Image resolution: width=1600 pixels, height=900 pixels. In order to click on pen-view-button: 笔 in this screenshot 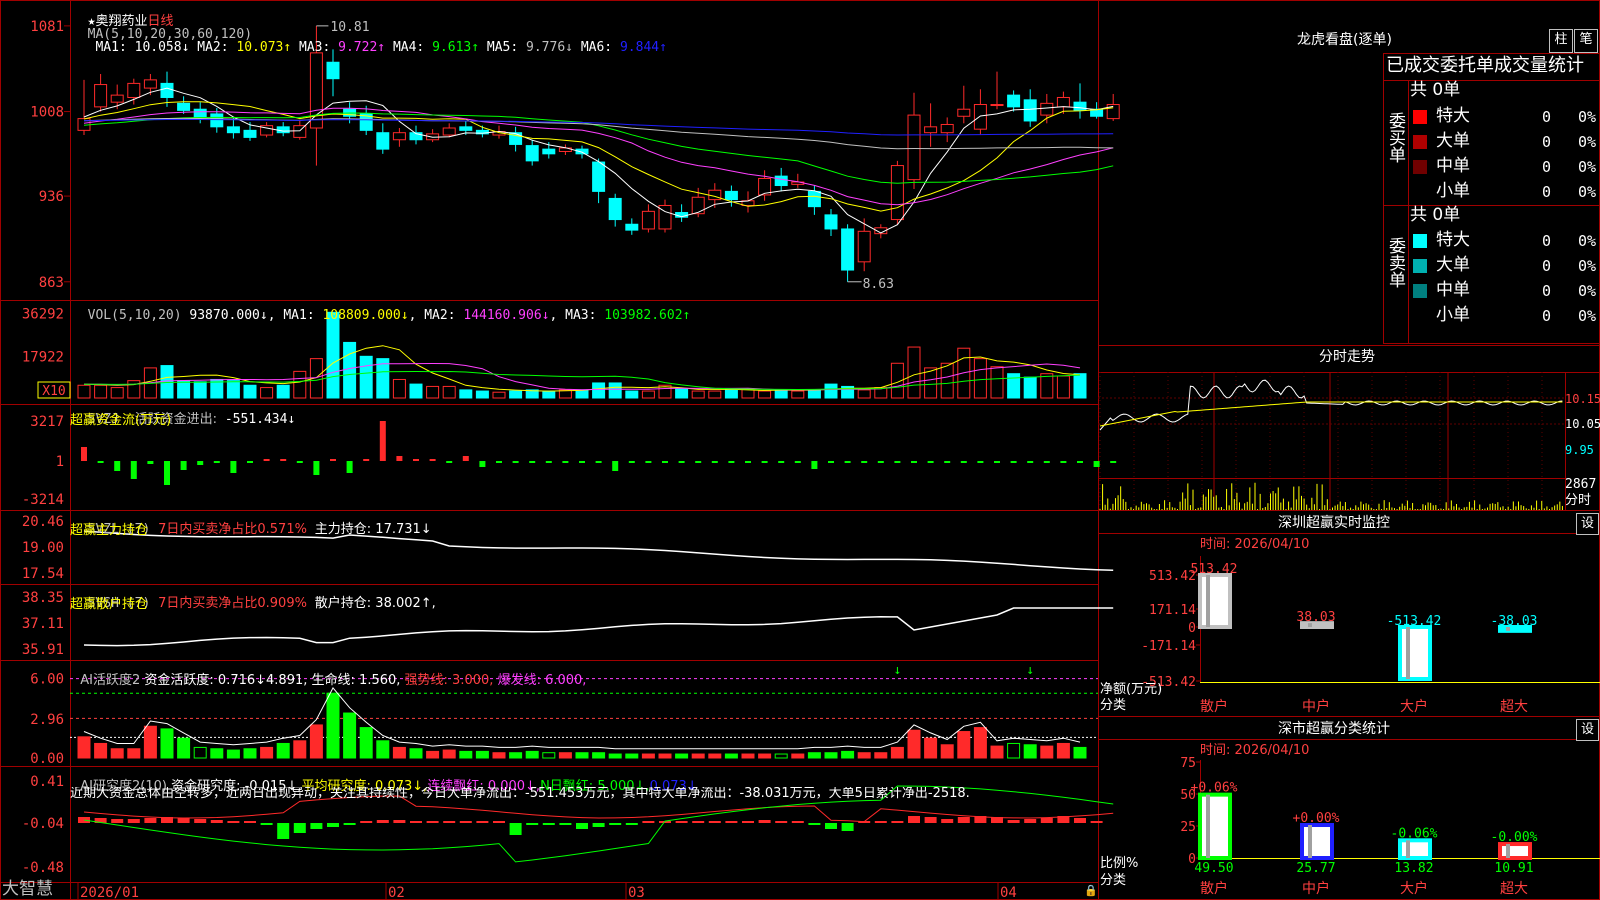, I will do `click(1586, 41)`.